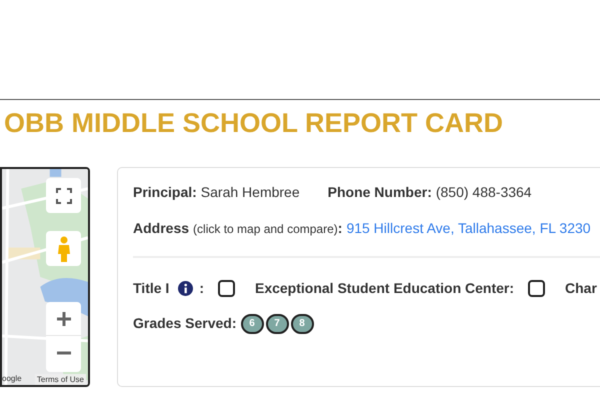  Describe the element at coordinates (64, 318) in the screenshot. I see `plus-icon` at that location.